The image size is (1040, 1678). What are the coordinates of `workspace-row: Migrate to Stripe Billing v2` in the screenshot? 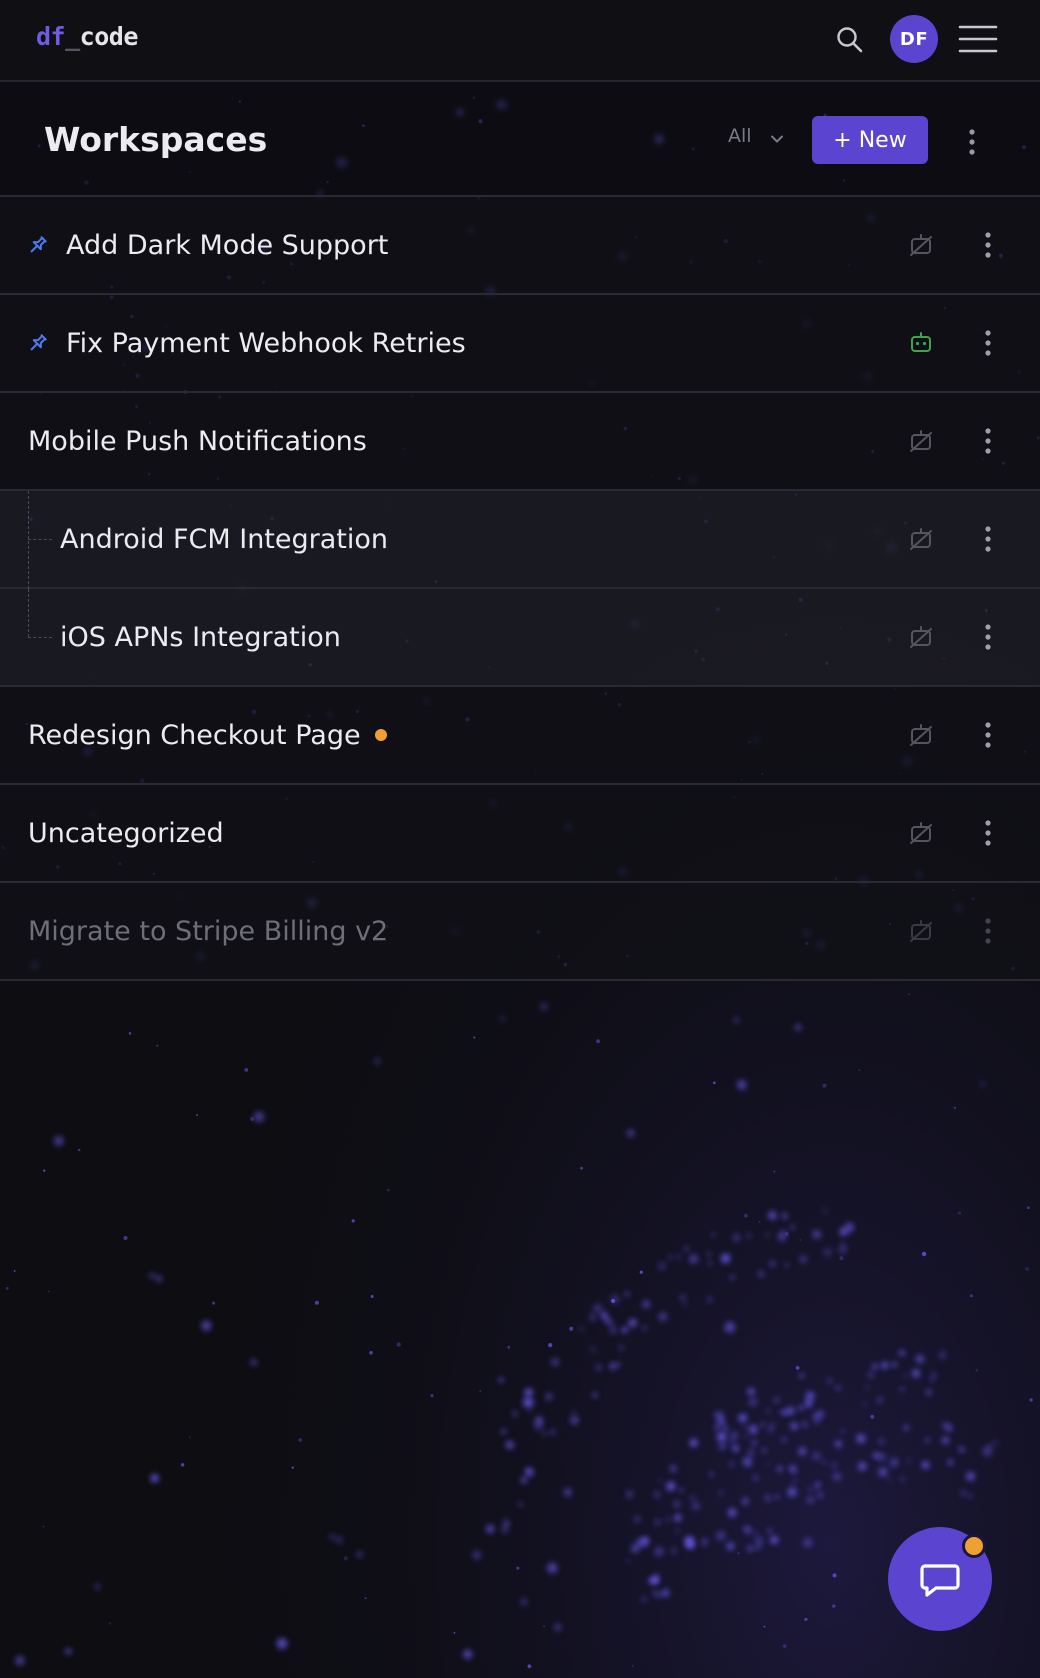 It's located at (520, 932).